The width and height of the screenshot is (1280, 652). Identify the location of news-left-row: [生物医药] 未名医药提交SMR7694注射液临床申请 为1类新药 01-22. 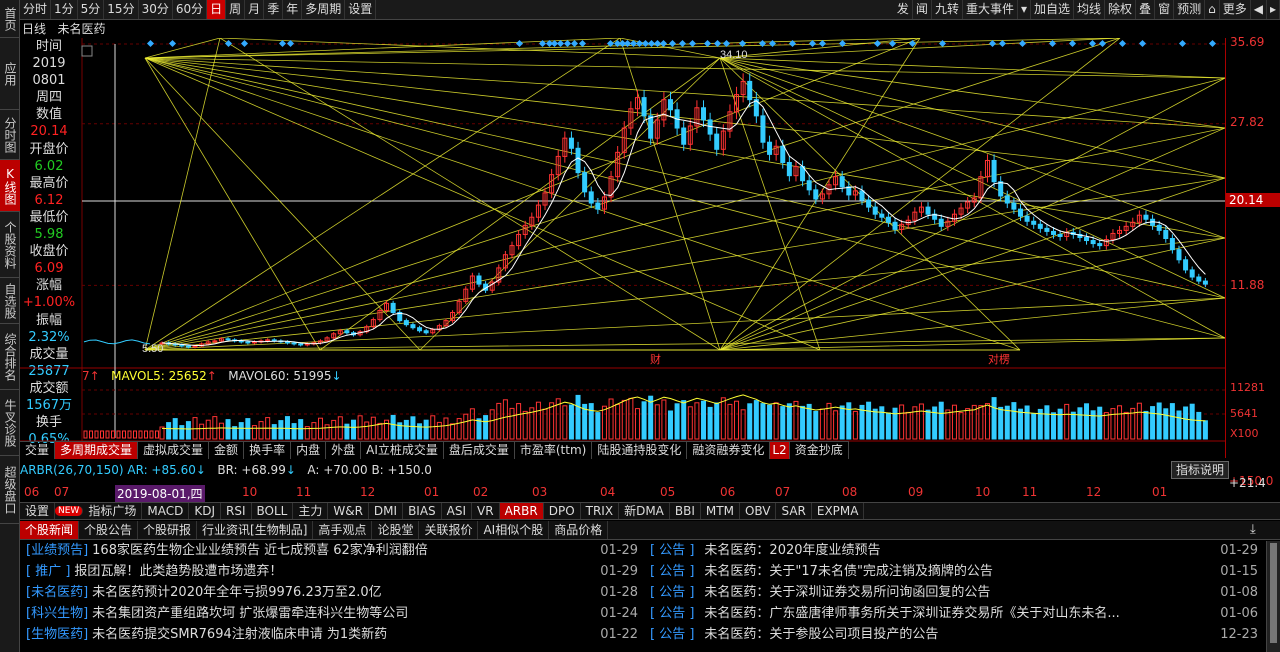
(332, 635).